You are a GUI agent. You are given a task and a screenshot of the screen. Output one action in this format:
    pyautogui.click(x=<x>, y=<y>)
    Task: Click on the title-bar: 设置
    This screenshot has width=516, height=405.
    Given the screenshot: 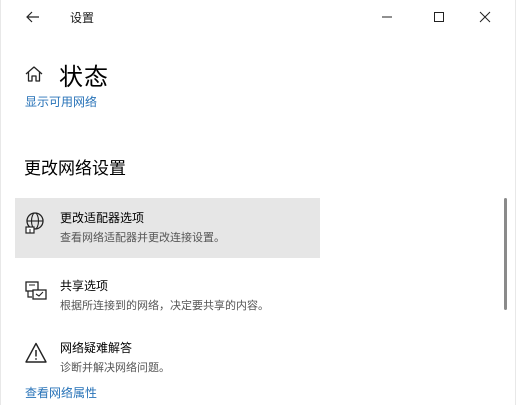 What is the action you would take?
    pyautogui.click(x=258, y=17)
    